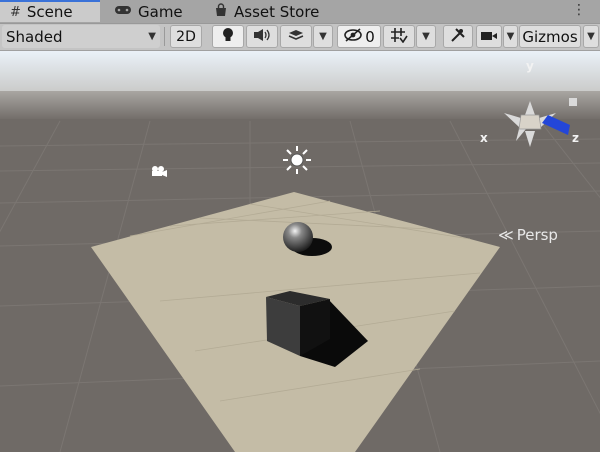 The width and height of the screenshot is (600, 452). I want to click on toolbar-divider, so click(164, 36).